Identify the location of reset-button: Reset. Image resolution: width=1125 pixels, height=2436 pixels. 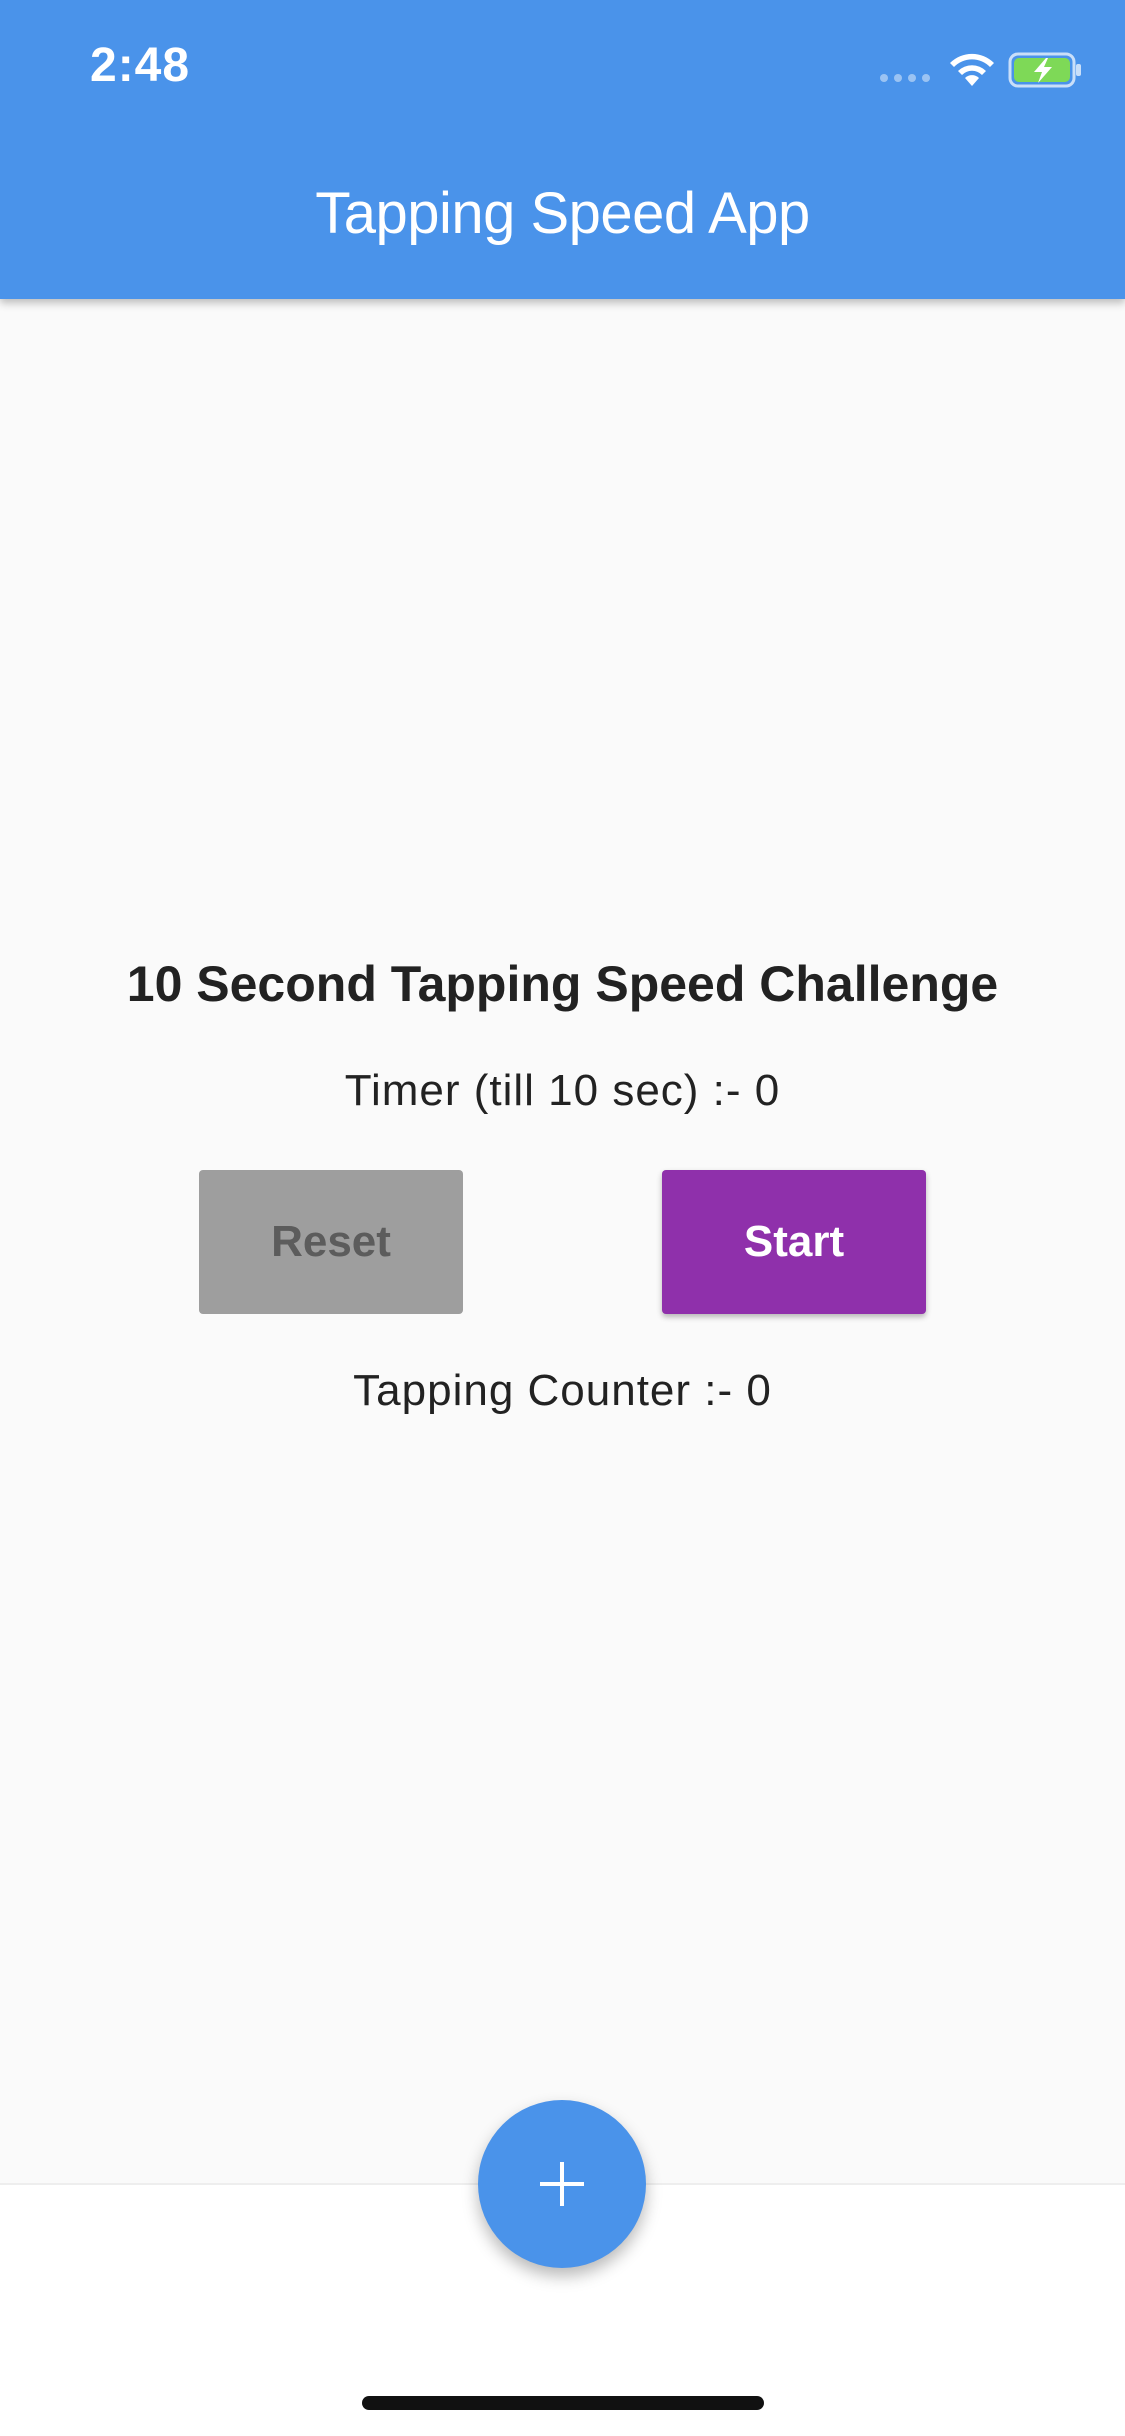
(331, 1242).